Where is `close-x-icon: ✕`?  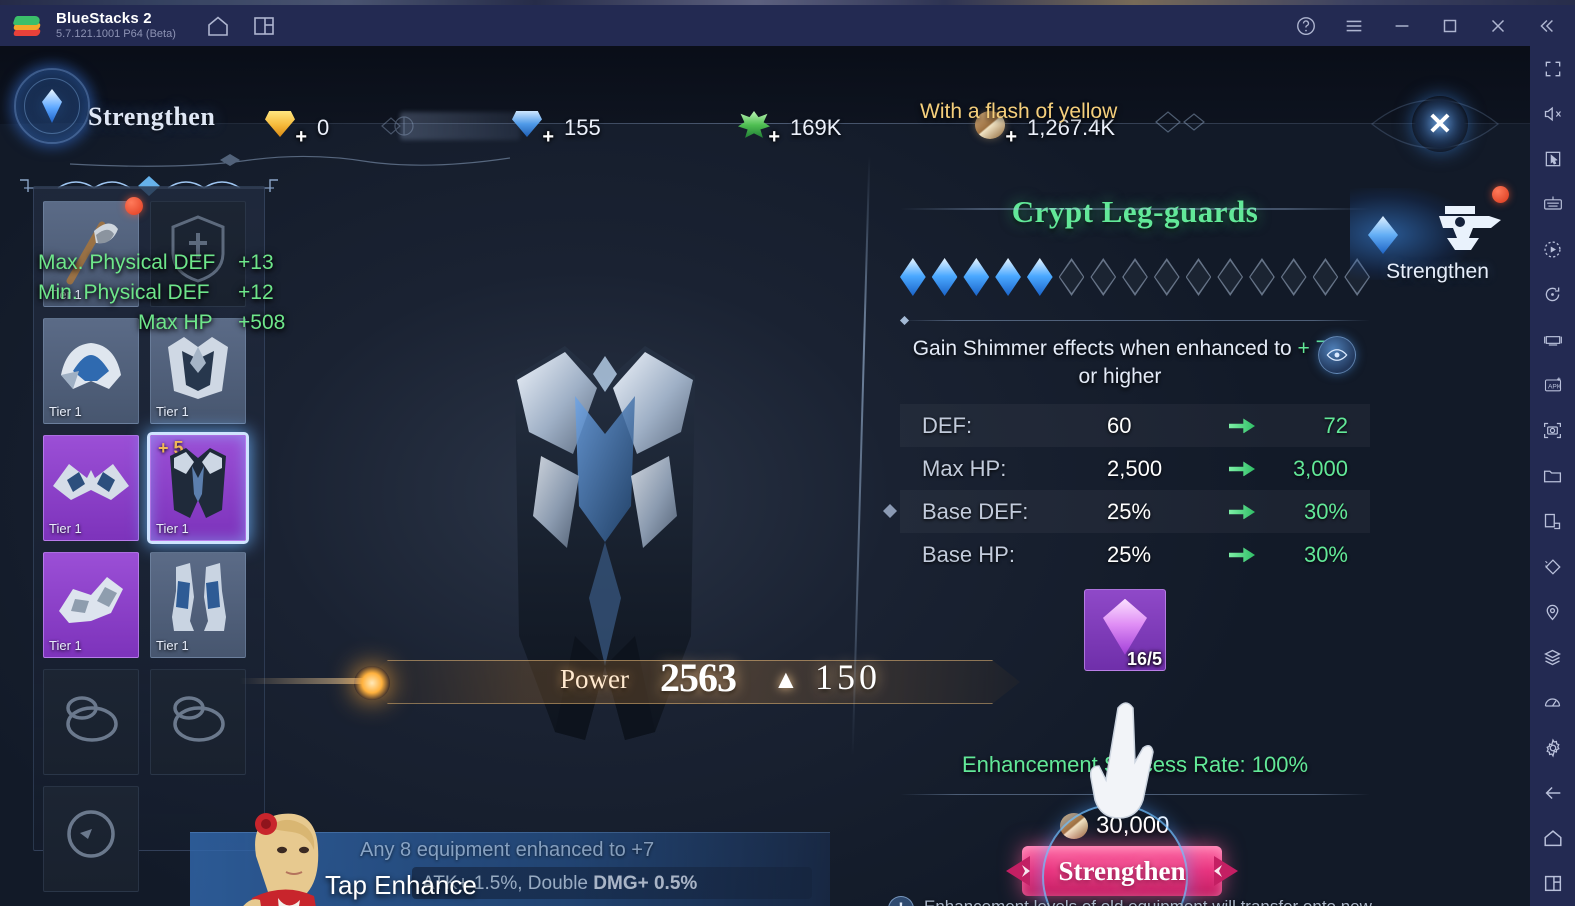
close-x-icon: ✕ is located at coordinates (1440, 124).